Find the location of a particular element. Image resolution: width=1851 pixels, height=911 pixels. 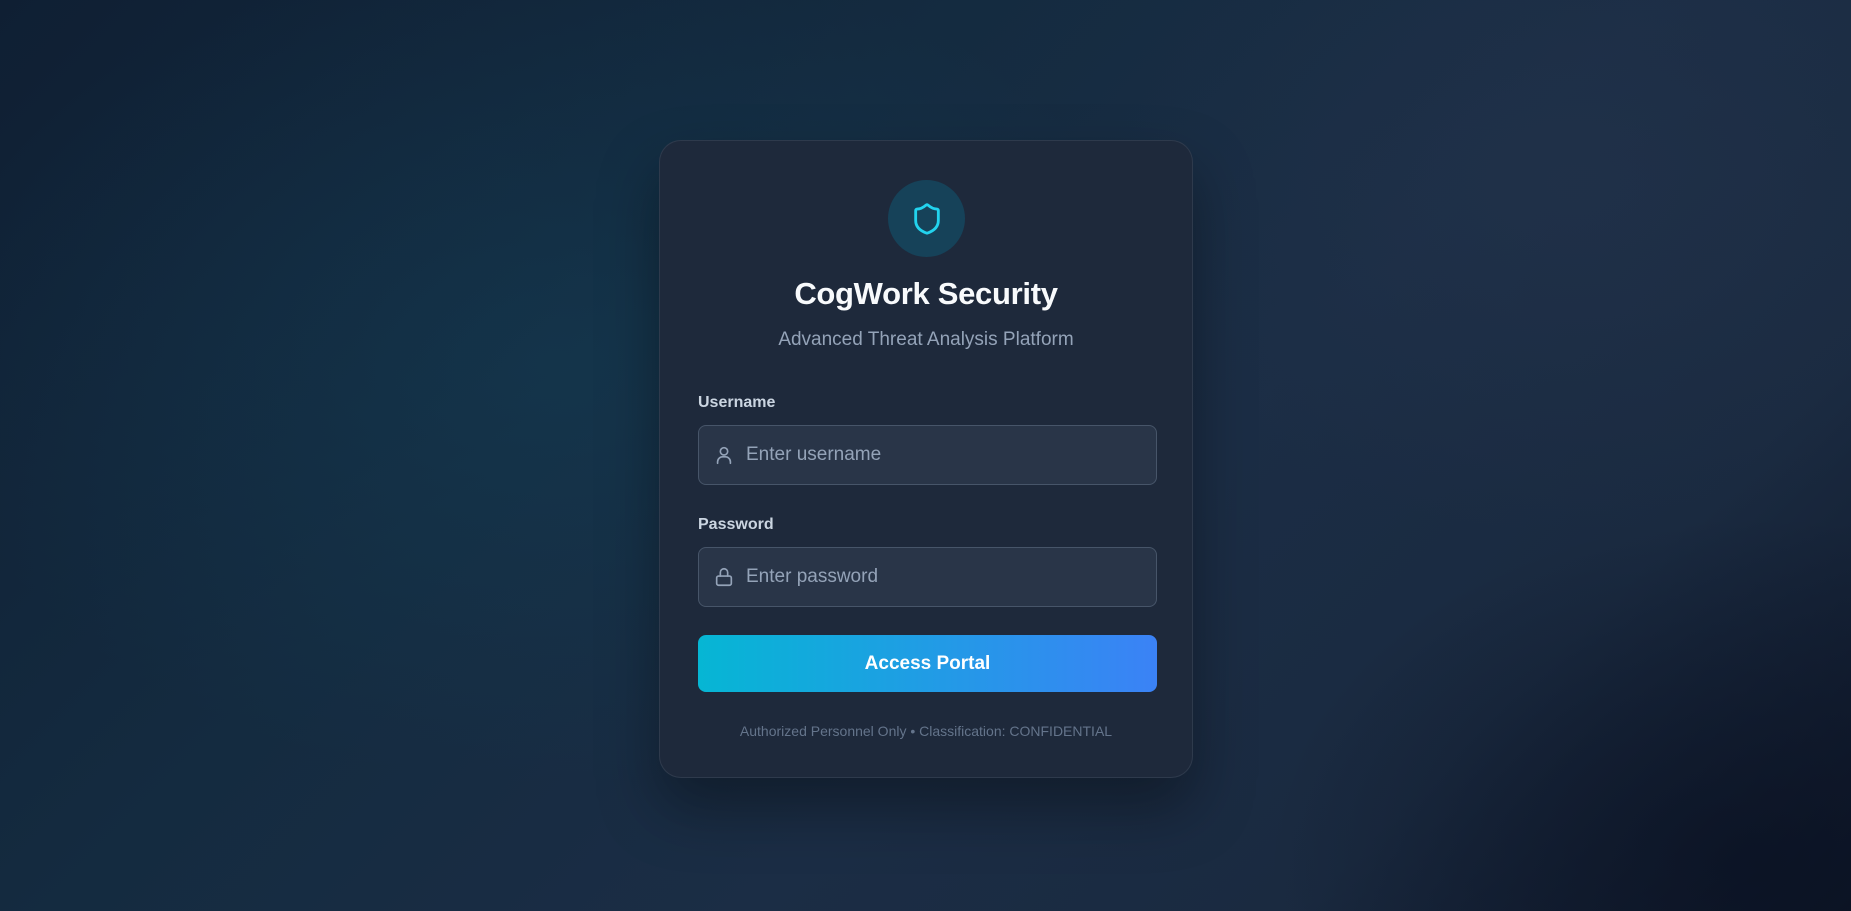

shield-icon is located at coordinates (926, 218).